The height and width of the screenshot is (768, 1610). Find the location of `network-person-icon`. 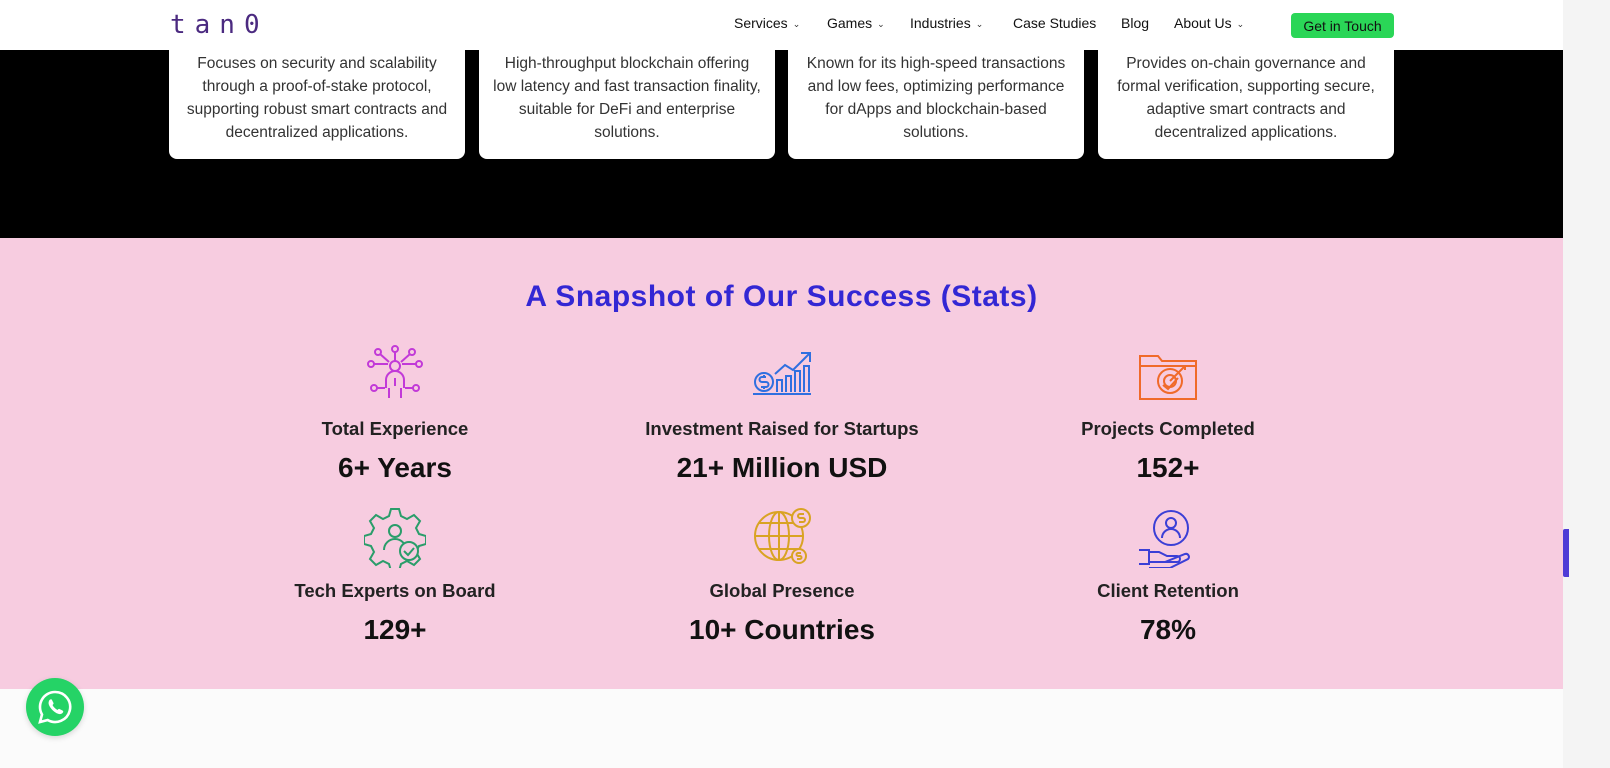

network-person-icon is located at coordinates (395, 371).